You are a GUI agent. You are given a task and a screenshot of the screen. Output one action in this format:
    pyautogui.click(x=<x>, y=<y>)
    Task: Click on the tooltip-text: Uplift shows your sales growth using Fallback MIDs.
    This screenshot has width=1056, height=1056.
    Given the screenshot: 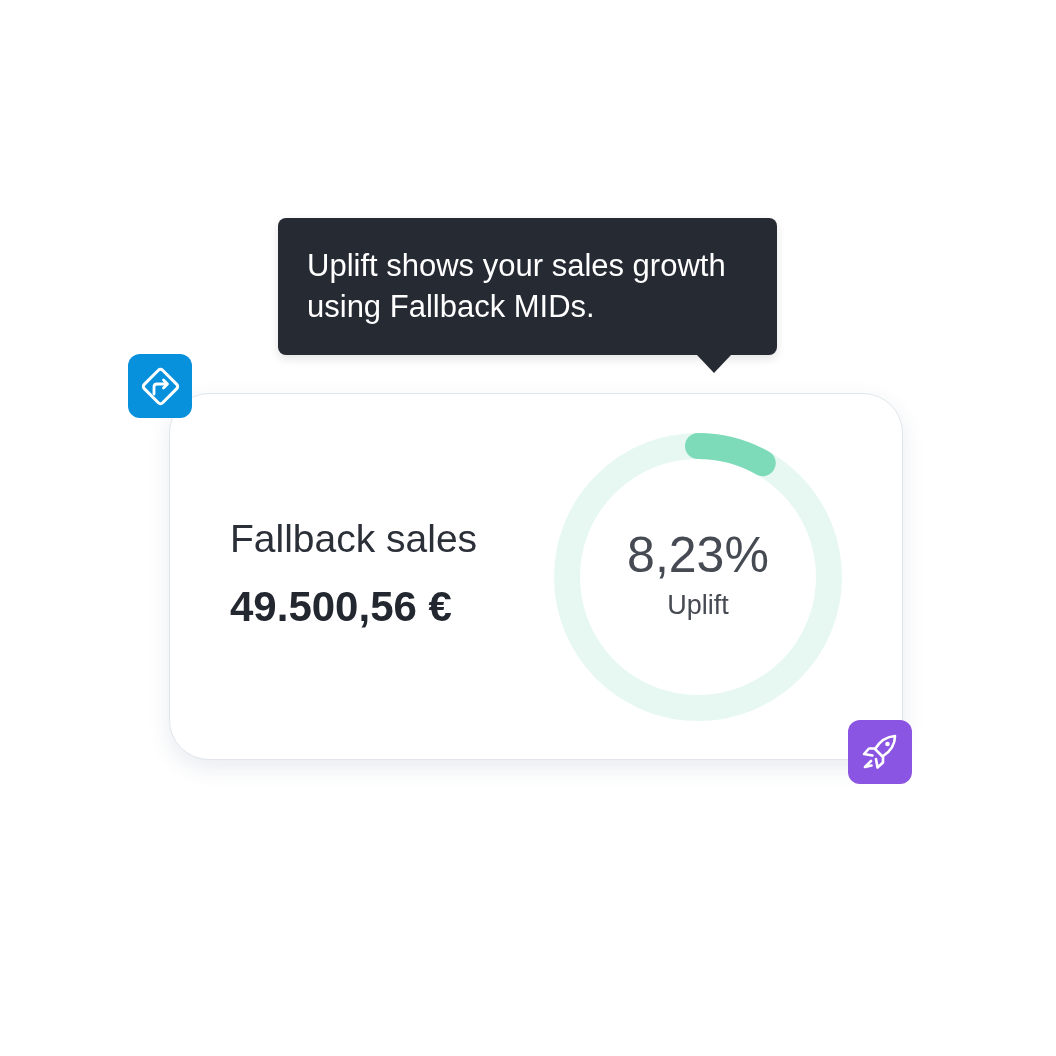 What is the action you would take?
    pyautogui.click(x=517, y=286)
    